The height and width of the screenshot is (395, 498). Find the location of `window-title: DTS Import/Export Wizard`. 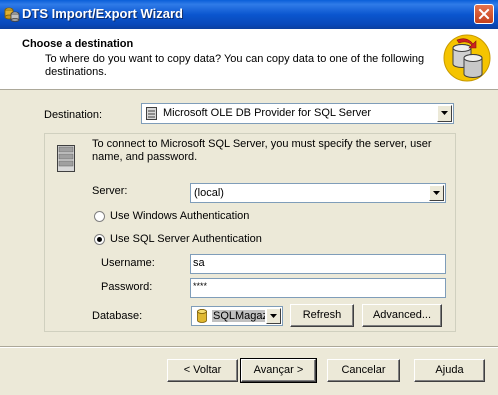

window-title: DTS Import/Export Wizard is located at coordinates (102, 13).